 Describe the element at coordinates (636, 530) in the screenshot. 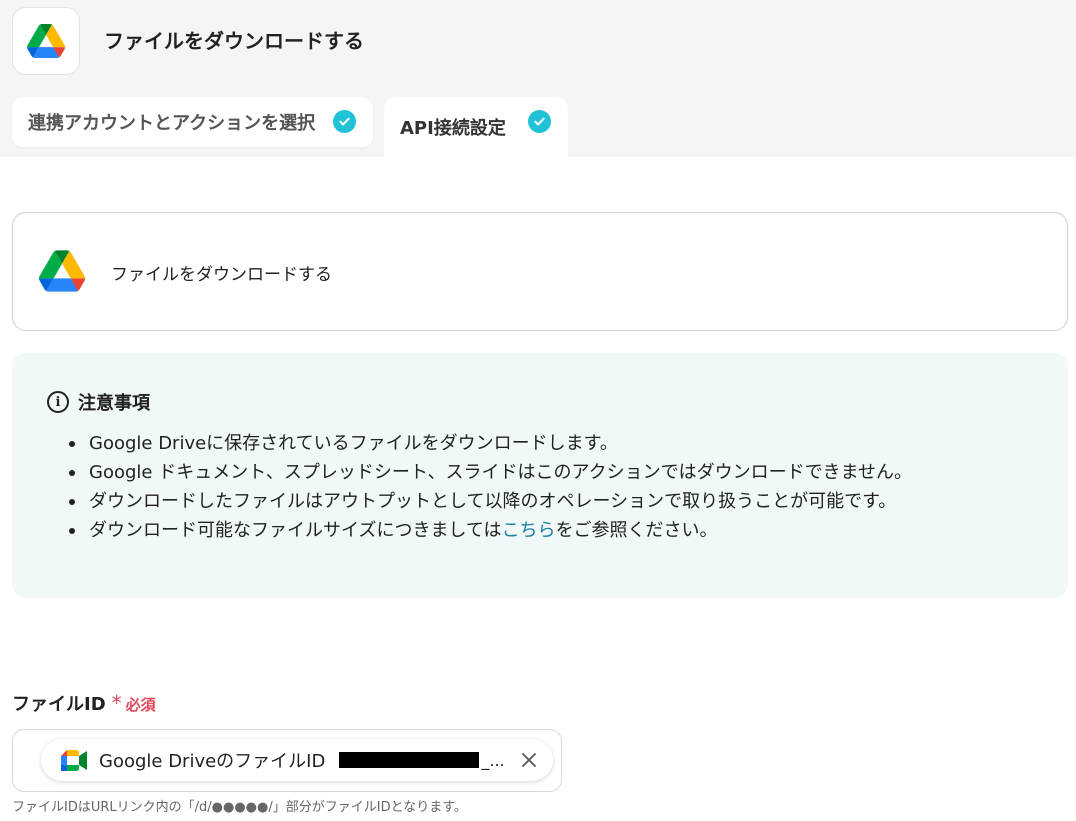

I see `notice-text: をご参照ください。` at that location.